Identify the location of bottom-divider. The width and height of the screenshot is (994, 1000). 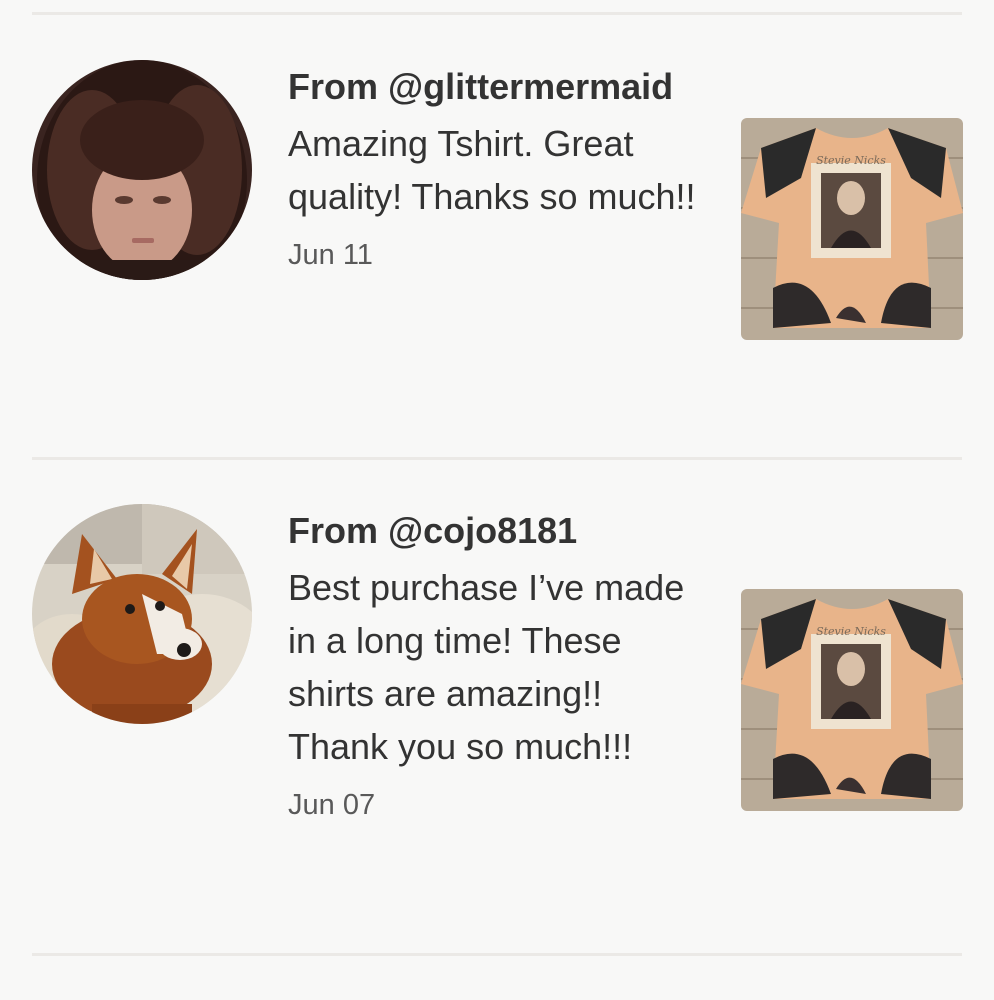
(497, 954).